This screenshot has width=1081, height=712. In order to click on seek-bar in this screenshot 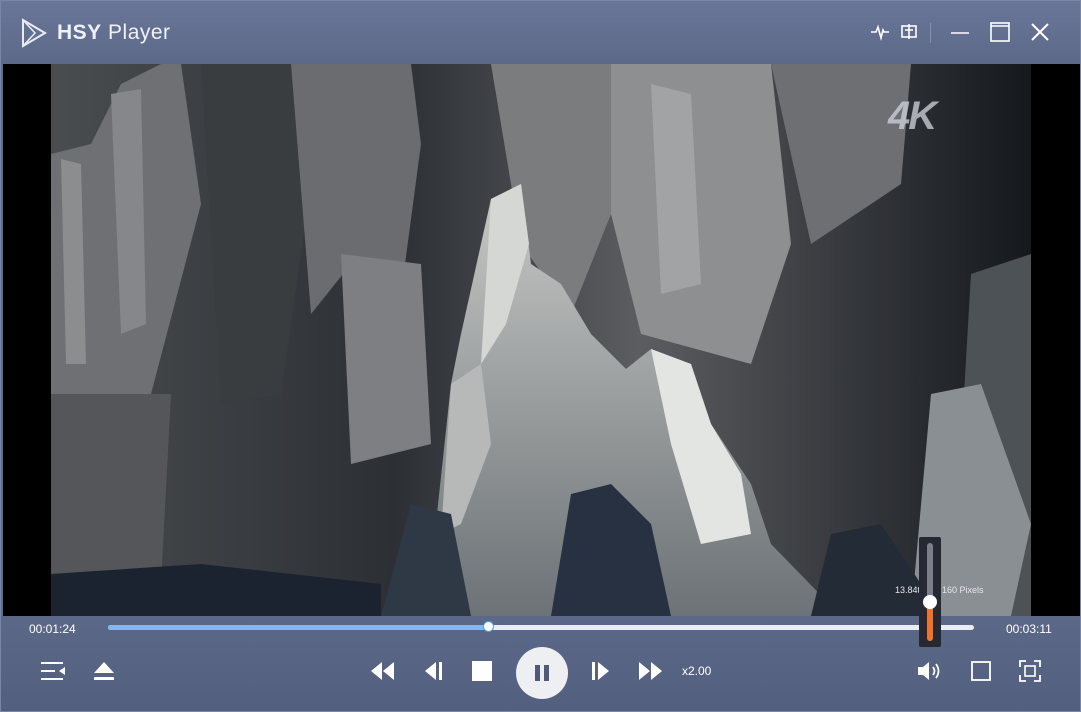, I will do `click(541, 626)`.